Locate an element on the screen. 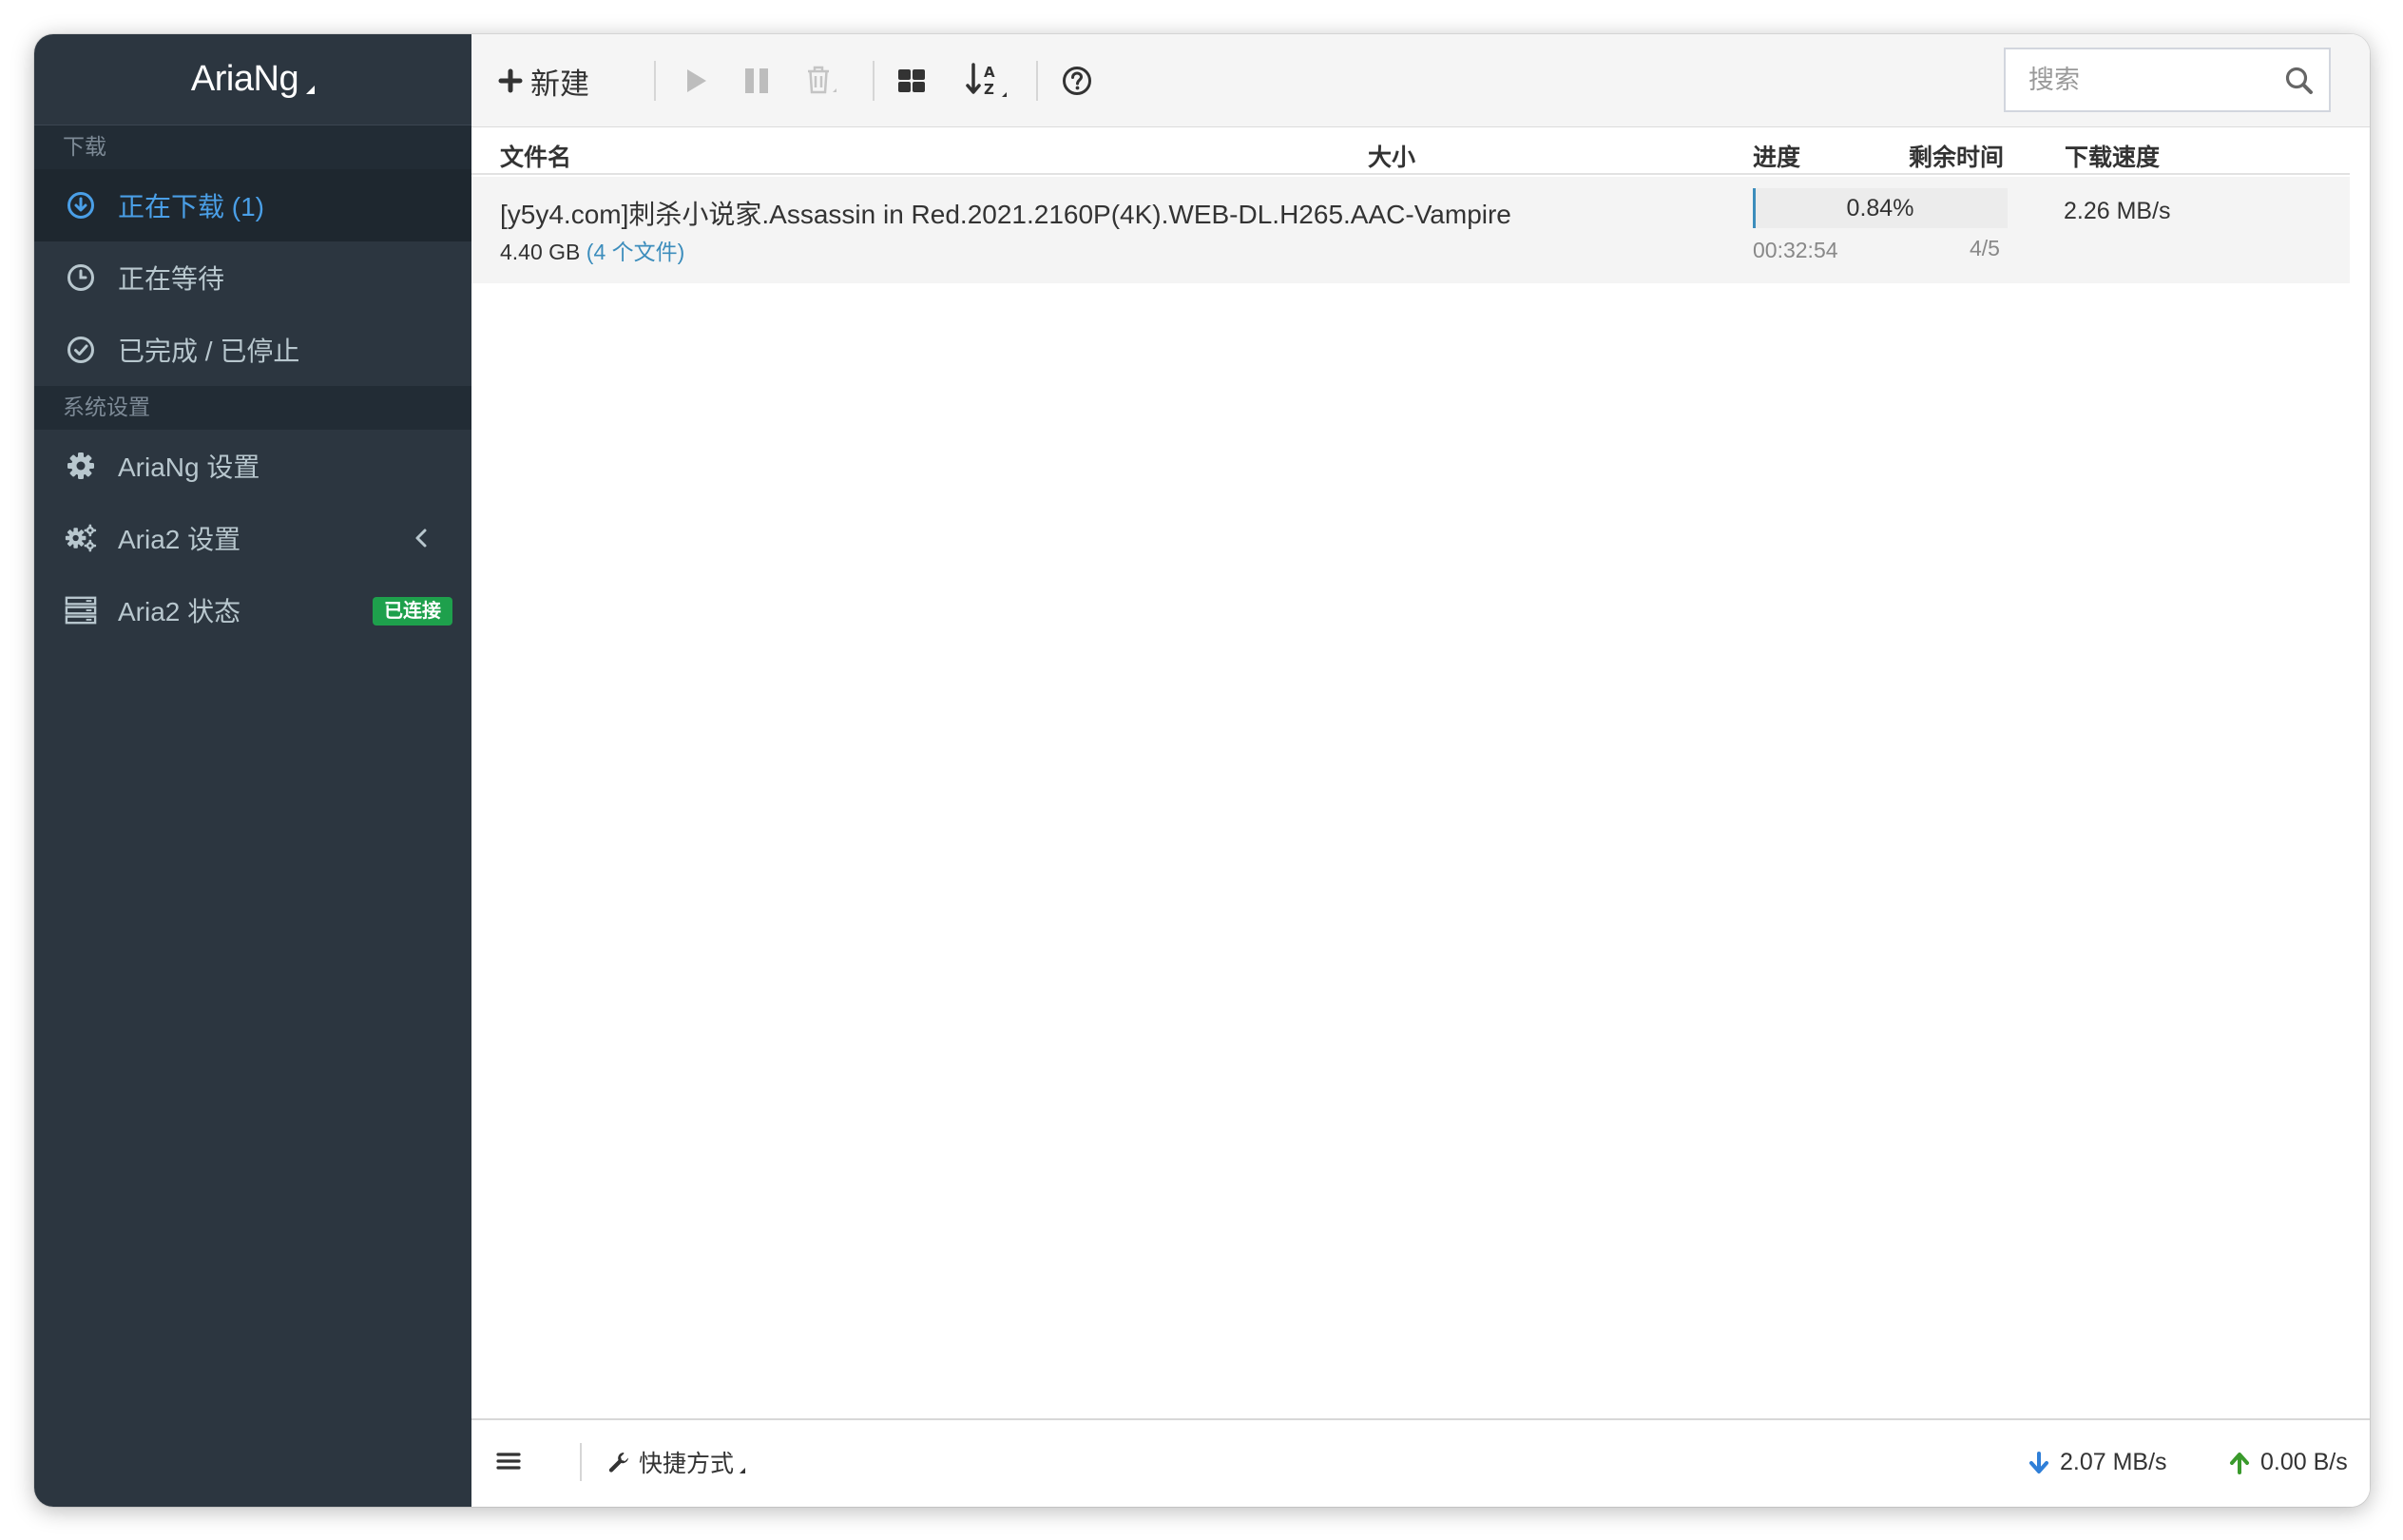  sort-alpha-icon: A Z is located at coordinates (986, 80).